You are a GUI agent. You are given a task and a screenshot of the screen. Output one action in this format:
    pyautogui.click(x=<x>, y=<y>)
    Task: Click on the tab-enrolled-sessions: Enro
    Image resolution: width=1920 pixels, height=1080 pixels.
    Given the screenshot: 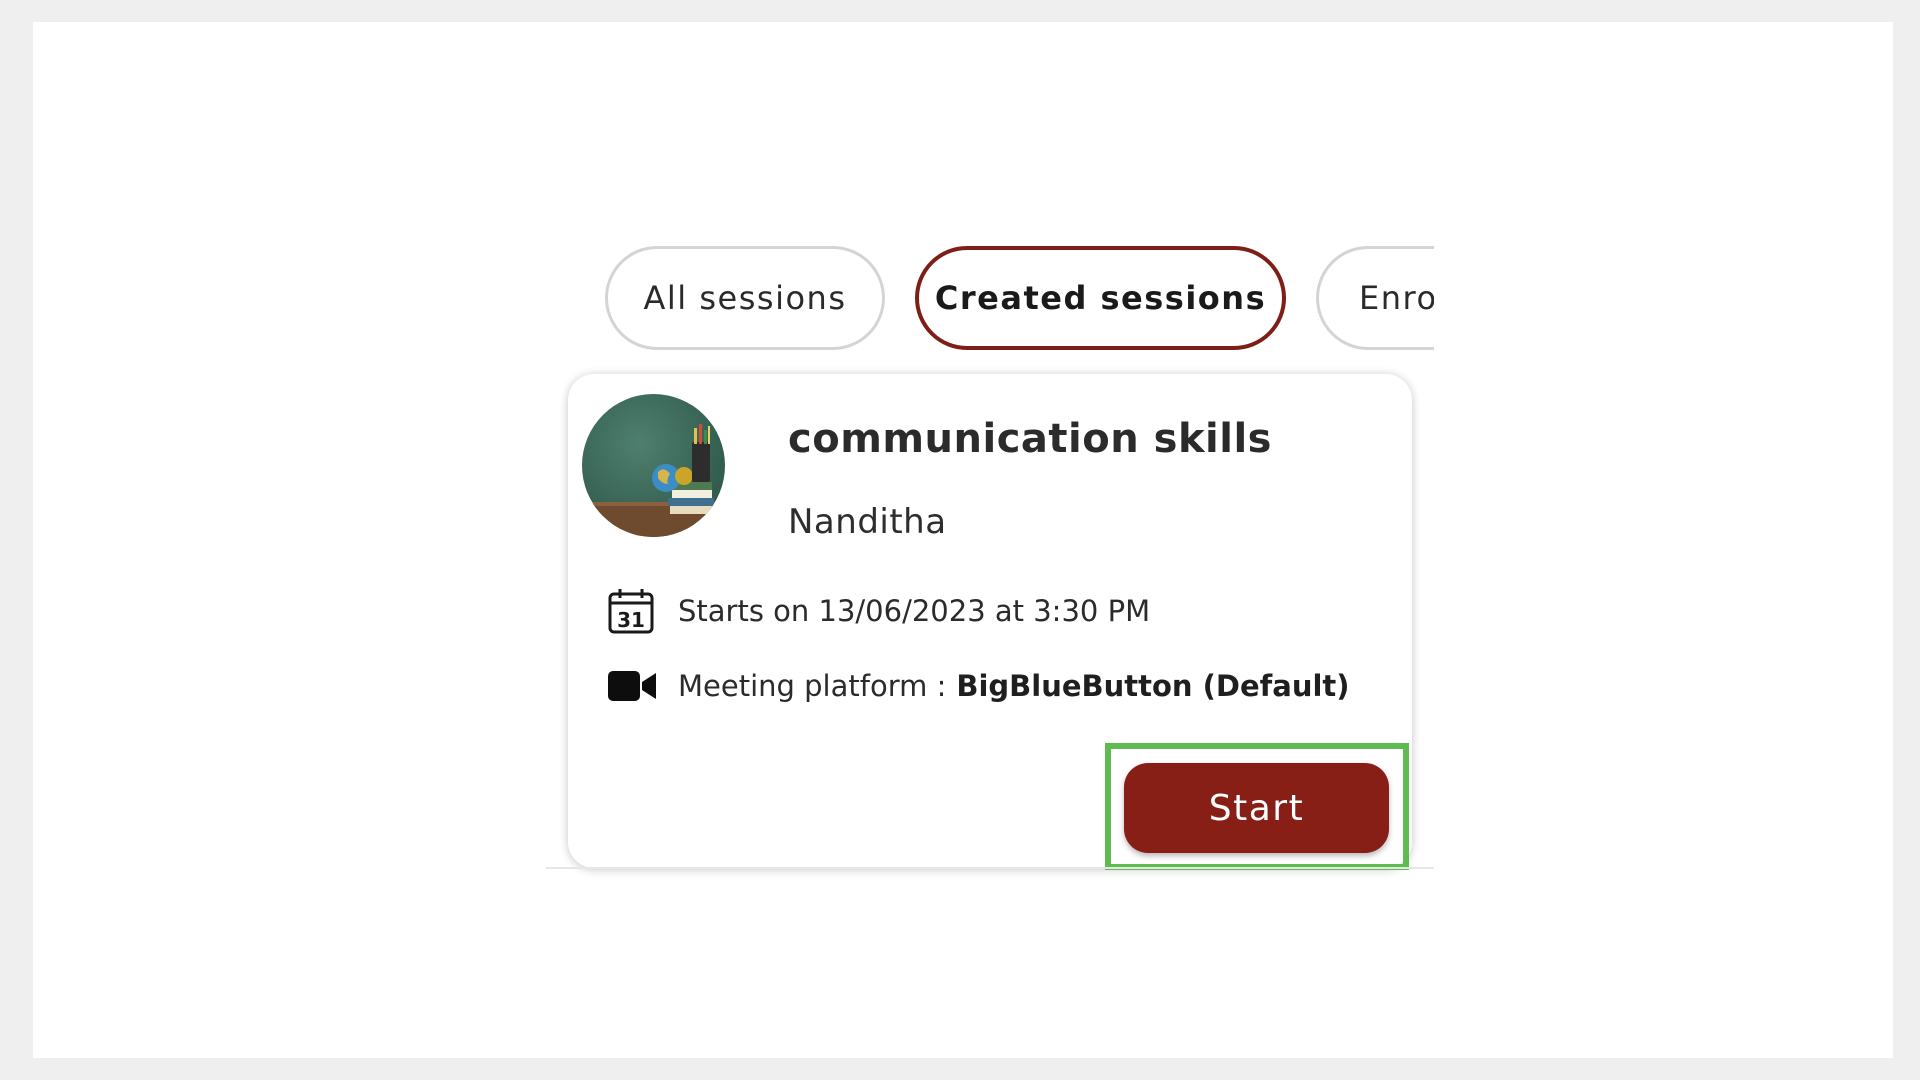 What is the action you would take?
    pyautogui.click(x=1375, y=298)
    